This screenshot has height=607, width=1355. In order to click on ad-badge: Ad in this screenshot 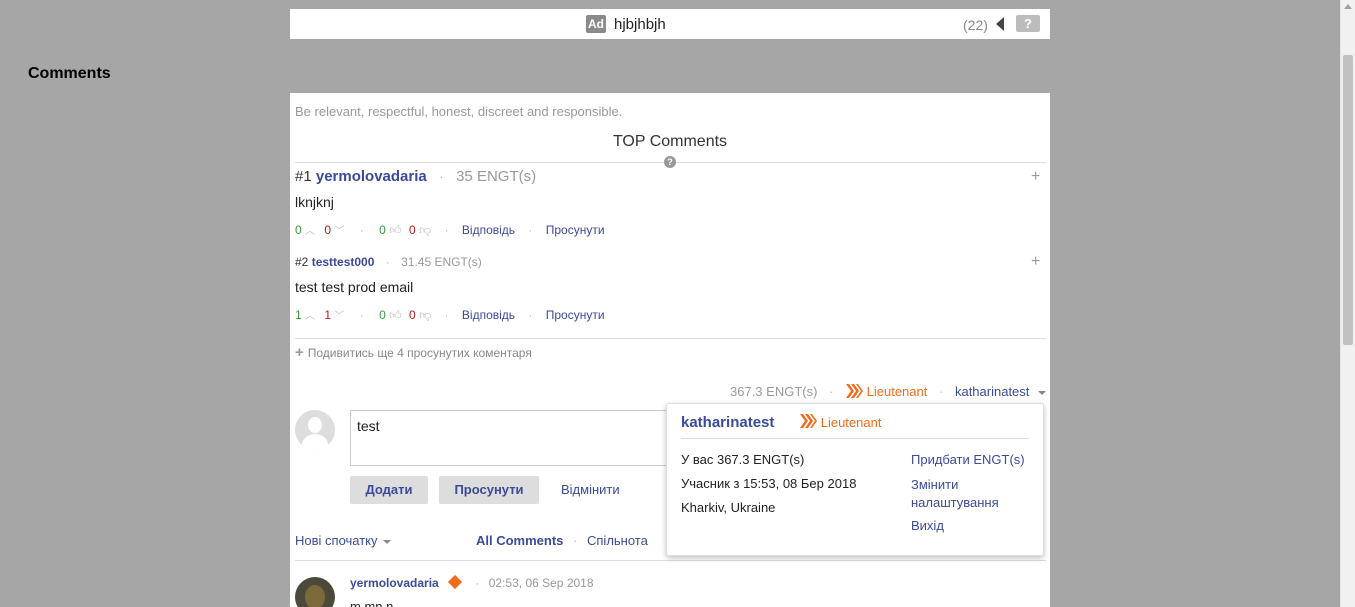, I will do `click(596, 24)`.